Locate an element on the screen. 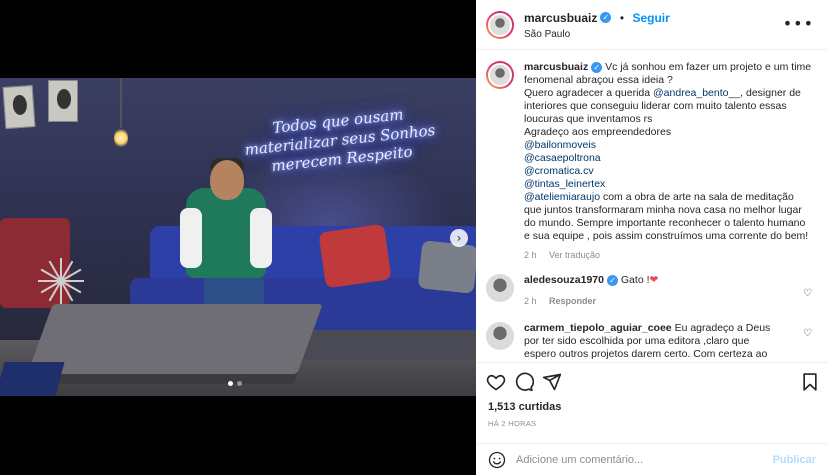 This screenshot has height=475, width=828. comment-username: carmem_tiepolo_aguiar_coee is located at coordinates (598, 328).